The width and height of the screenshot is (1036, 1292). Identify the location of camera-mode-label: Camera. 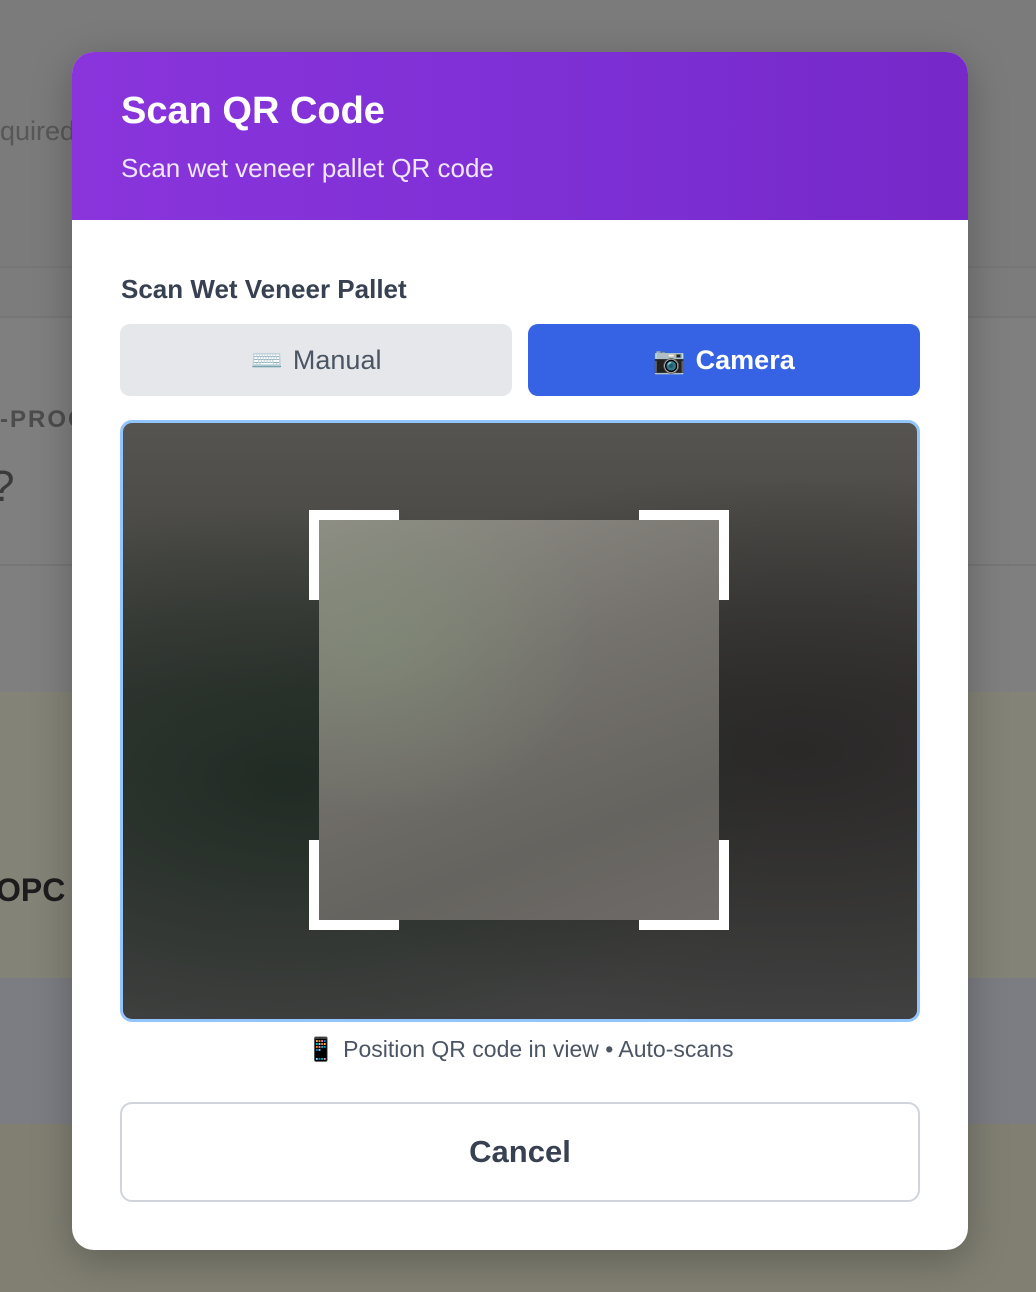
(745, 359).